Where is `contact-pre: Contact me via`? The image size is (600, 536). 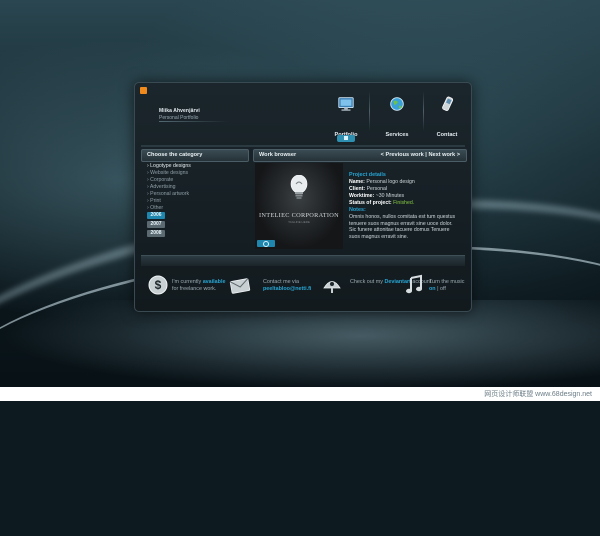 contact-pre: Contact me via is located at coordinates (281, 282).